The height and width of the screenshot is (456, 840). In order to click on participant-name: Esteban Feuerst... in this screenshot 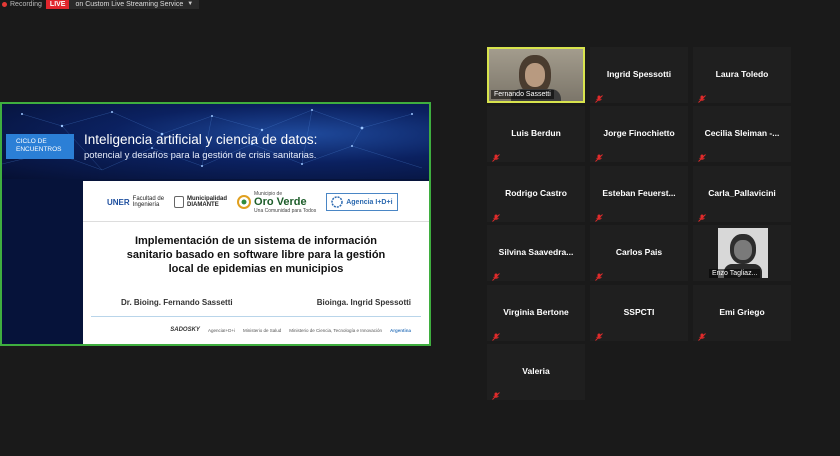, I will do `click(639, 193)`.